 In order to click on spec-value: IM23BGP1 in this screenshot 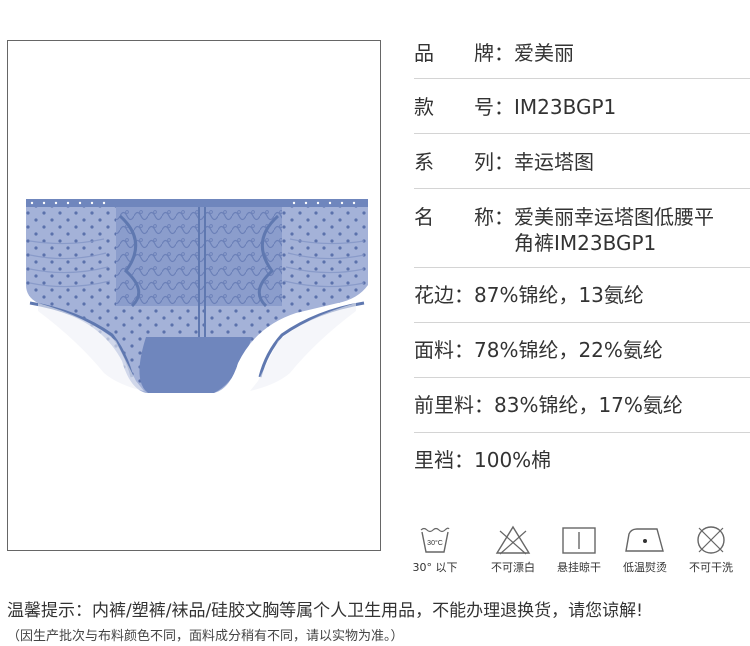, I will do `click(565, 107)`.